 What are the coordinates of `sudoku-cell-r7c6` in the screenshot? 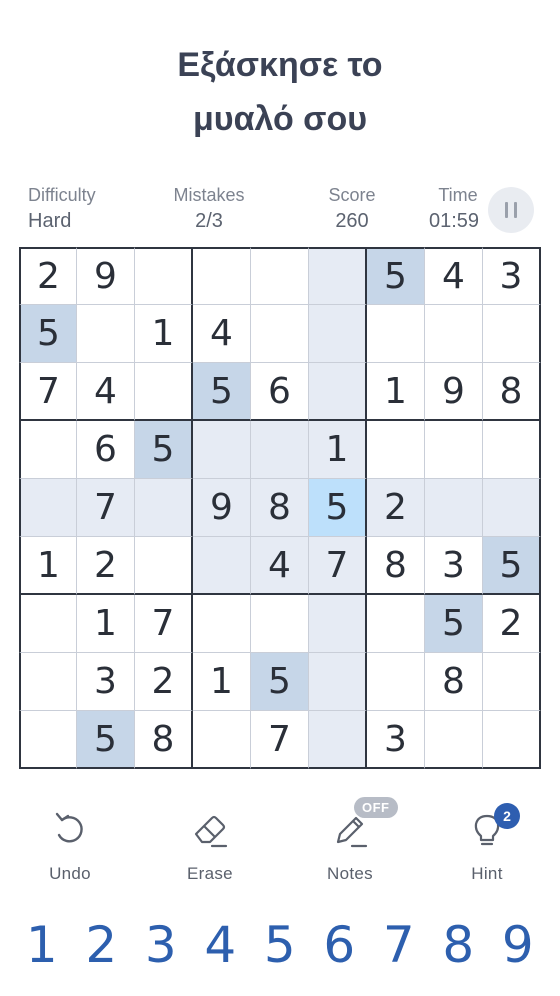 It's located at (338, 624).